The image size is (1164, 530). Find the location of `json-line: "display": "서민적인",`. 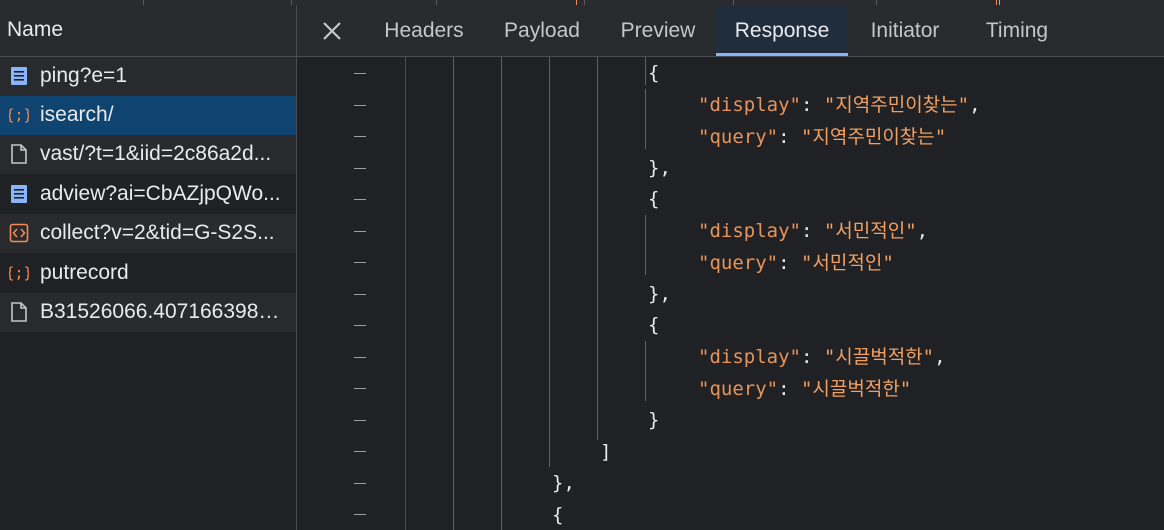

json-line: "display": "서민적인", is located at coordinates (813, 231).